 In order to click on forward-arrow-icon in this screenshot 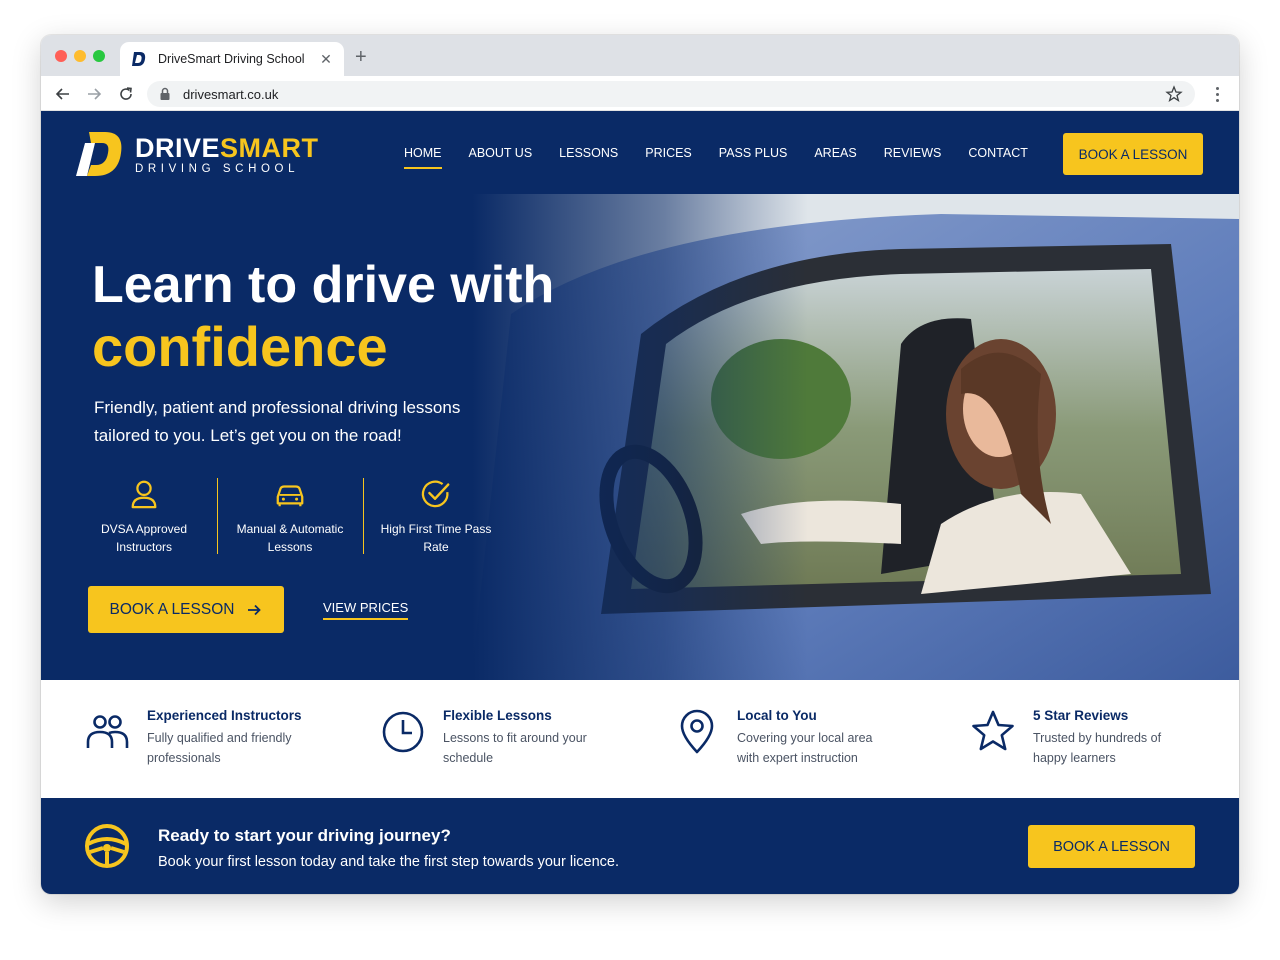, I will do `click(94, 94)`.